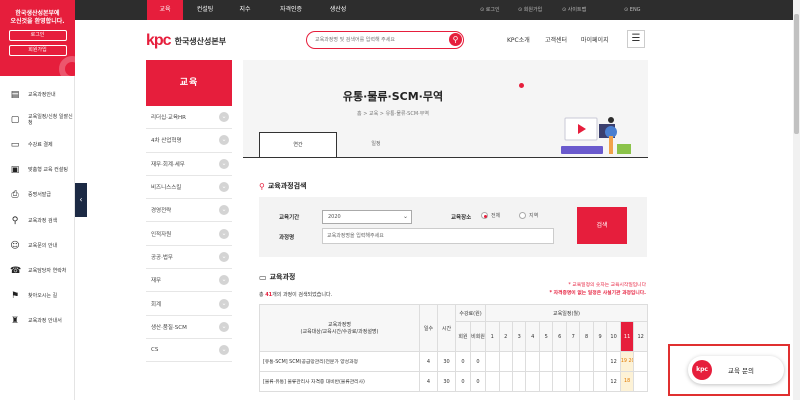 The image size is (800, 400). Describe the element at coordinates (298, 144) in the screenshot. I see `tab-annual: 연간` at that location.